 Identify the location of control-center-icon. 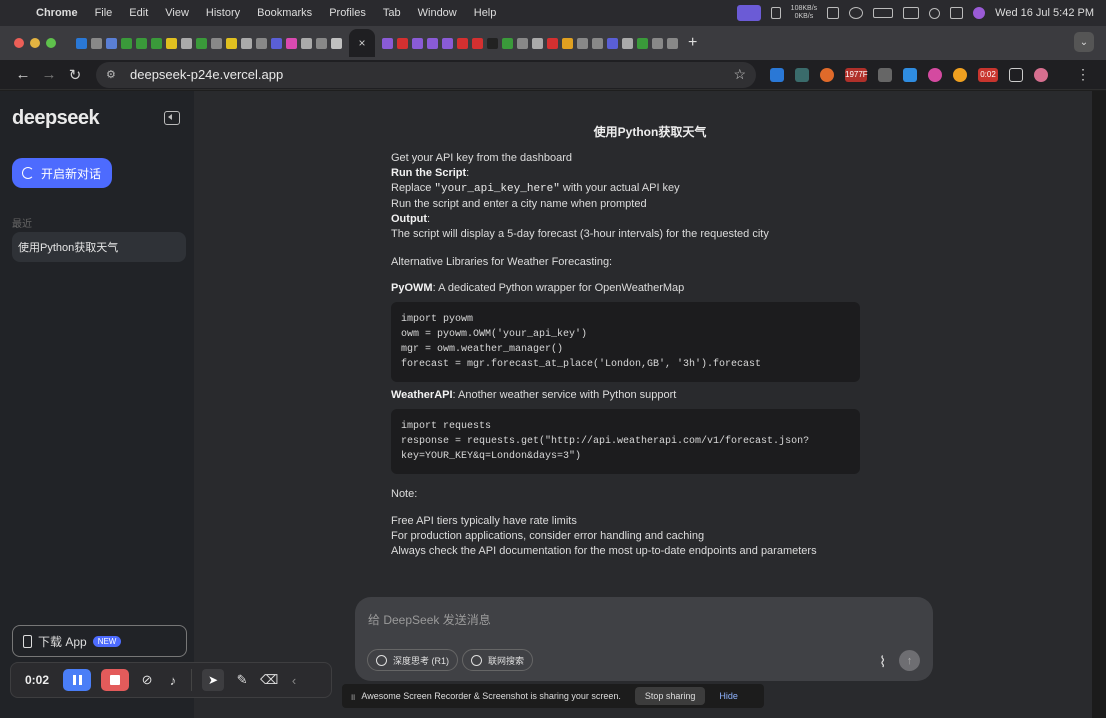
(957, 13).